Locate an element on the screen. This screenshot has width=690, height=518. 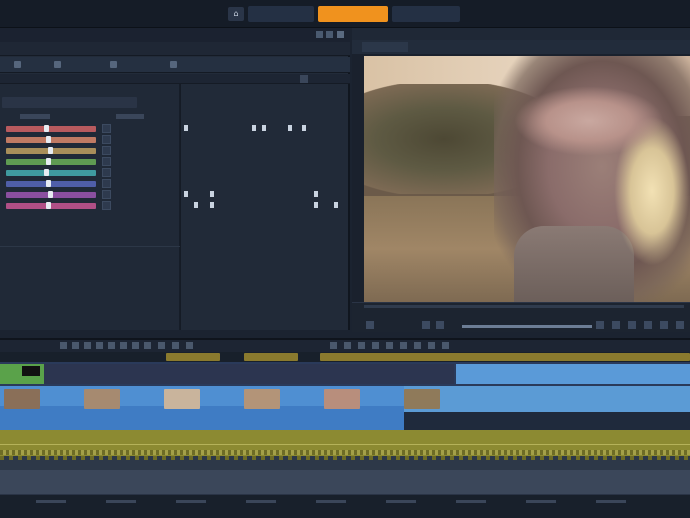
play-icon is located at coordinates (440, 325).